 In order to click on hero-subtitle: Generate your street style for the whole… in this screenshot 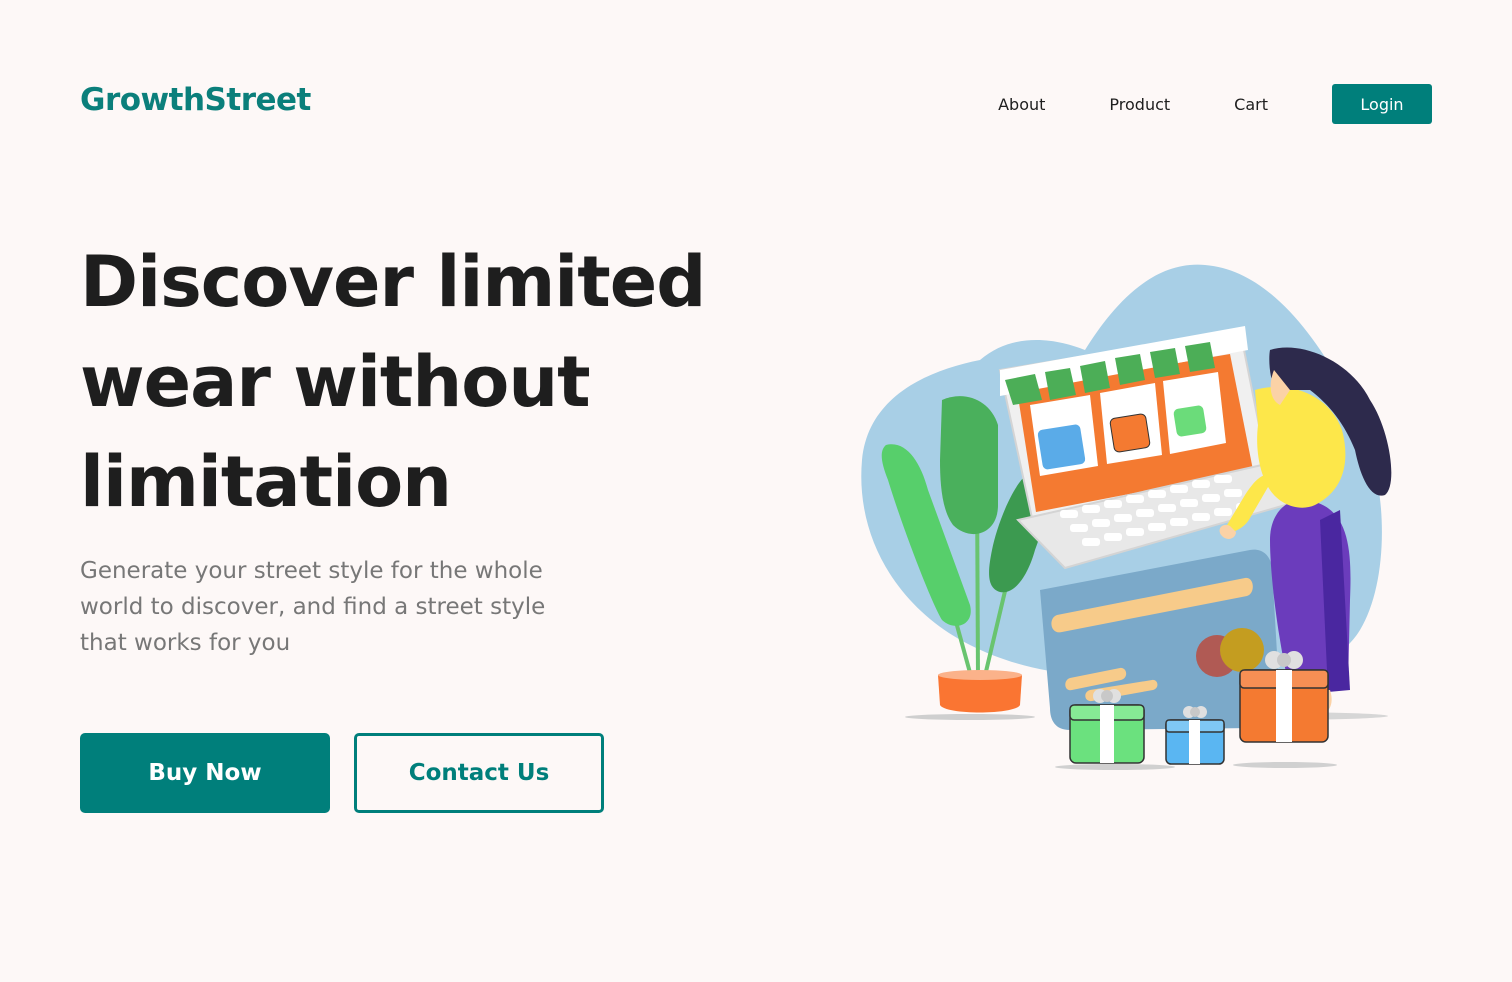, I will do `click(313, 607)`.